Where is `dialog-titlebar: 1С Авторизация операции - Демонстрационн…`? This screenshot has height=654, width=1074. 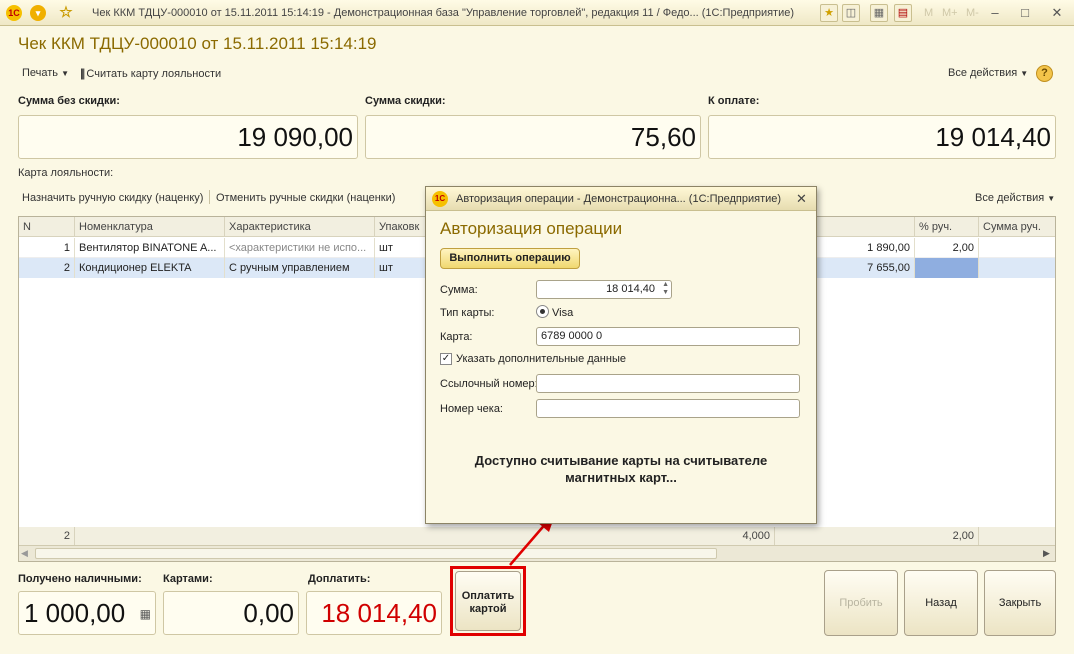 dialog-titlebar: 1С Авторизация операции - Демонстрационн… is located at coordinates (621, 199).